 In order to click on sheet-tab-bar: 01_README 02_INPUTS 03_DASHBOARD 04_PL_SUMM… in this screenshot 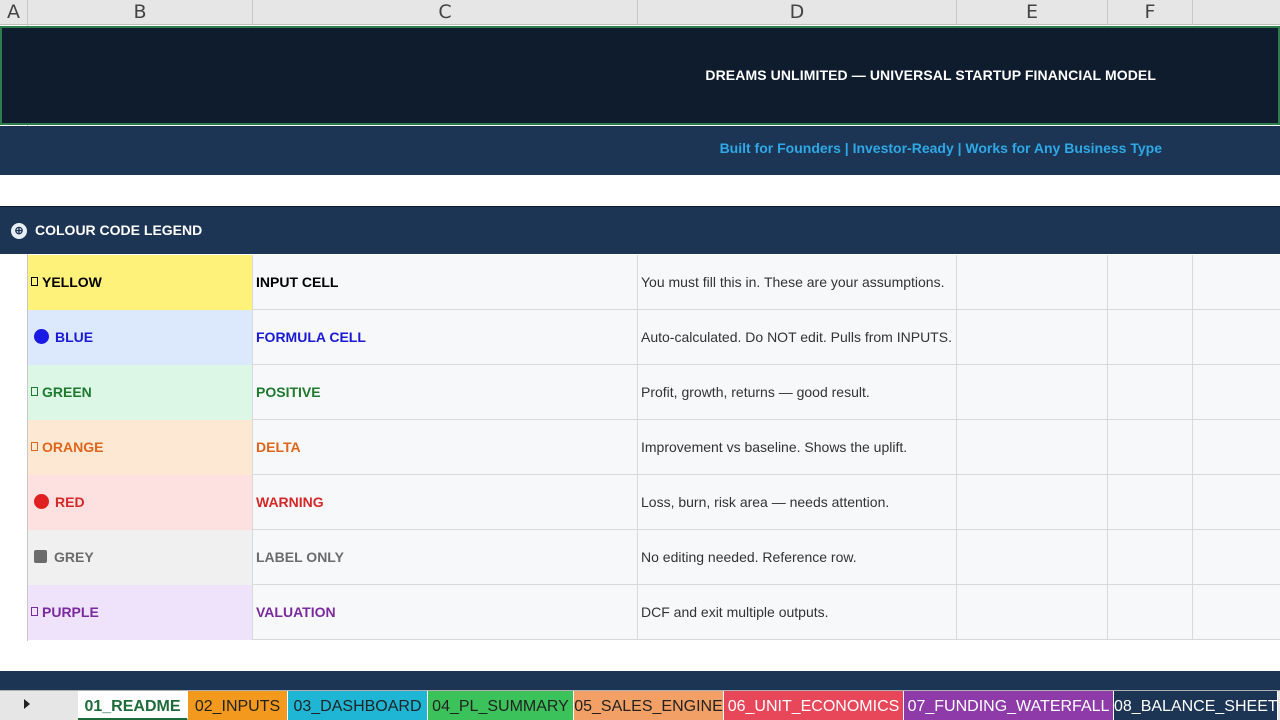, I will do `click(640, 705)`.